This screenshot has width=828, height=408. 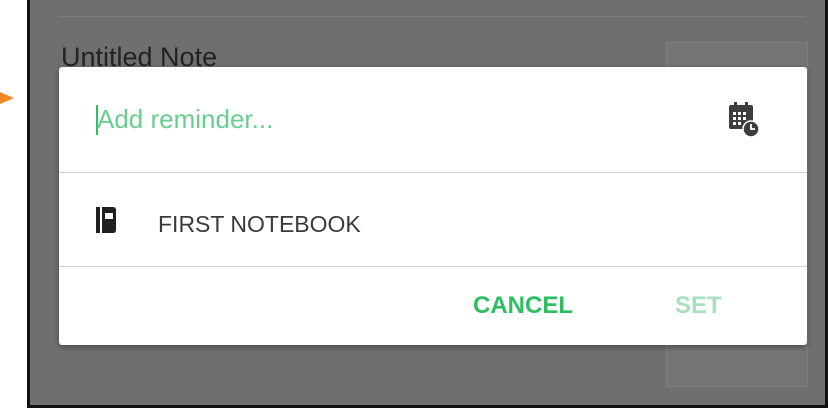 I want to click on calendar-clock-icon, so click(x=743, y=120).